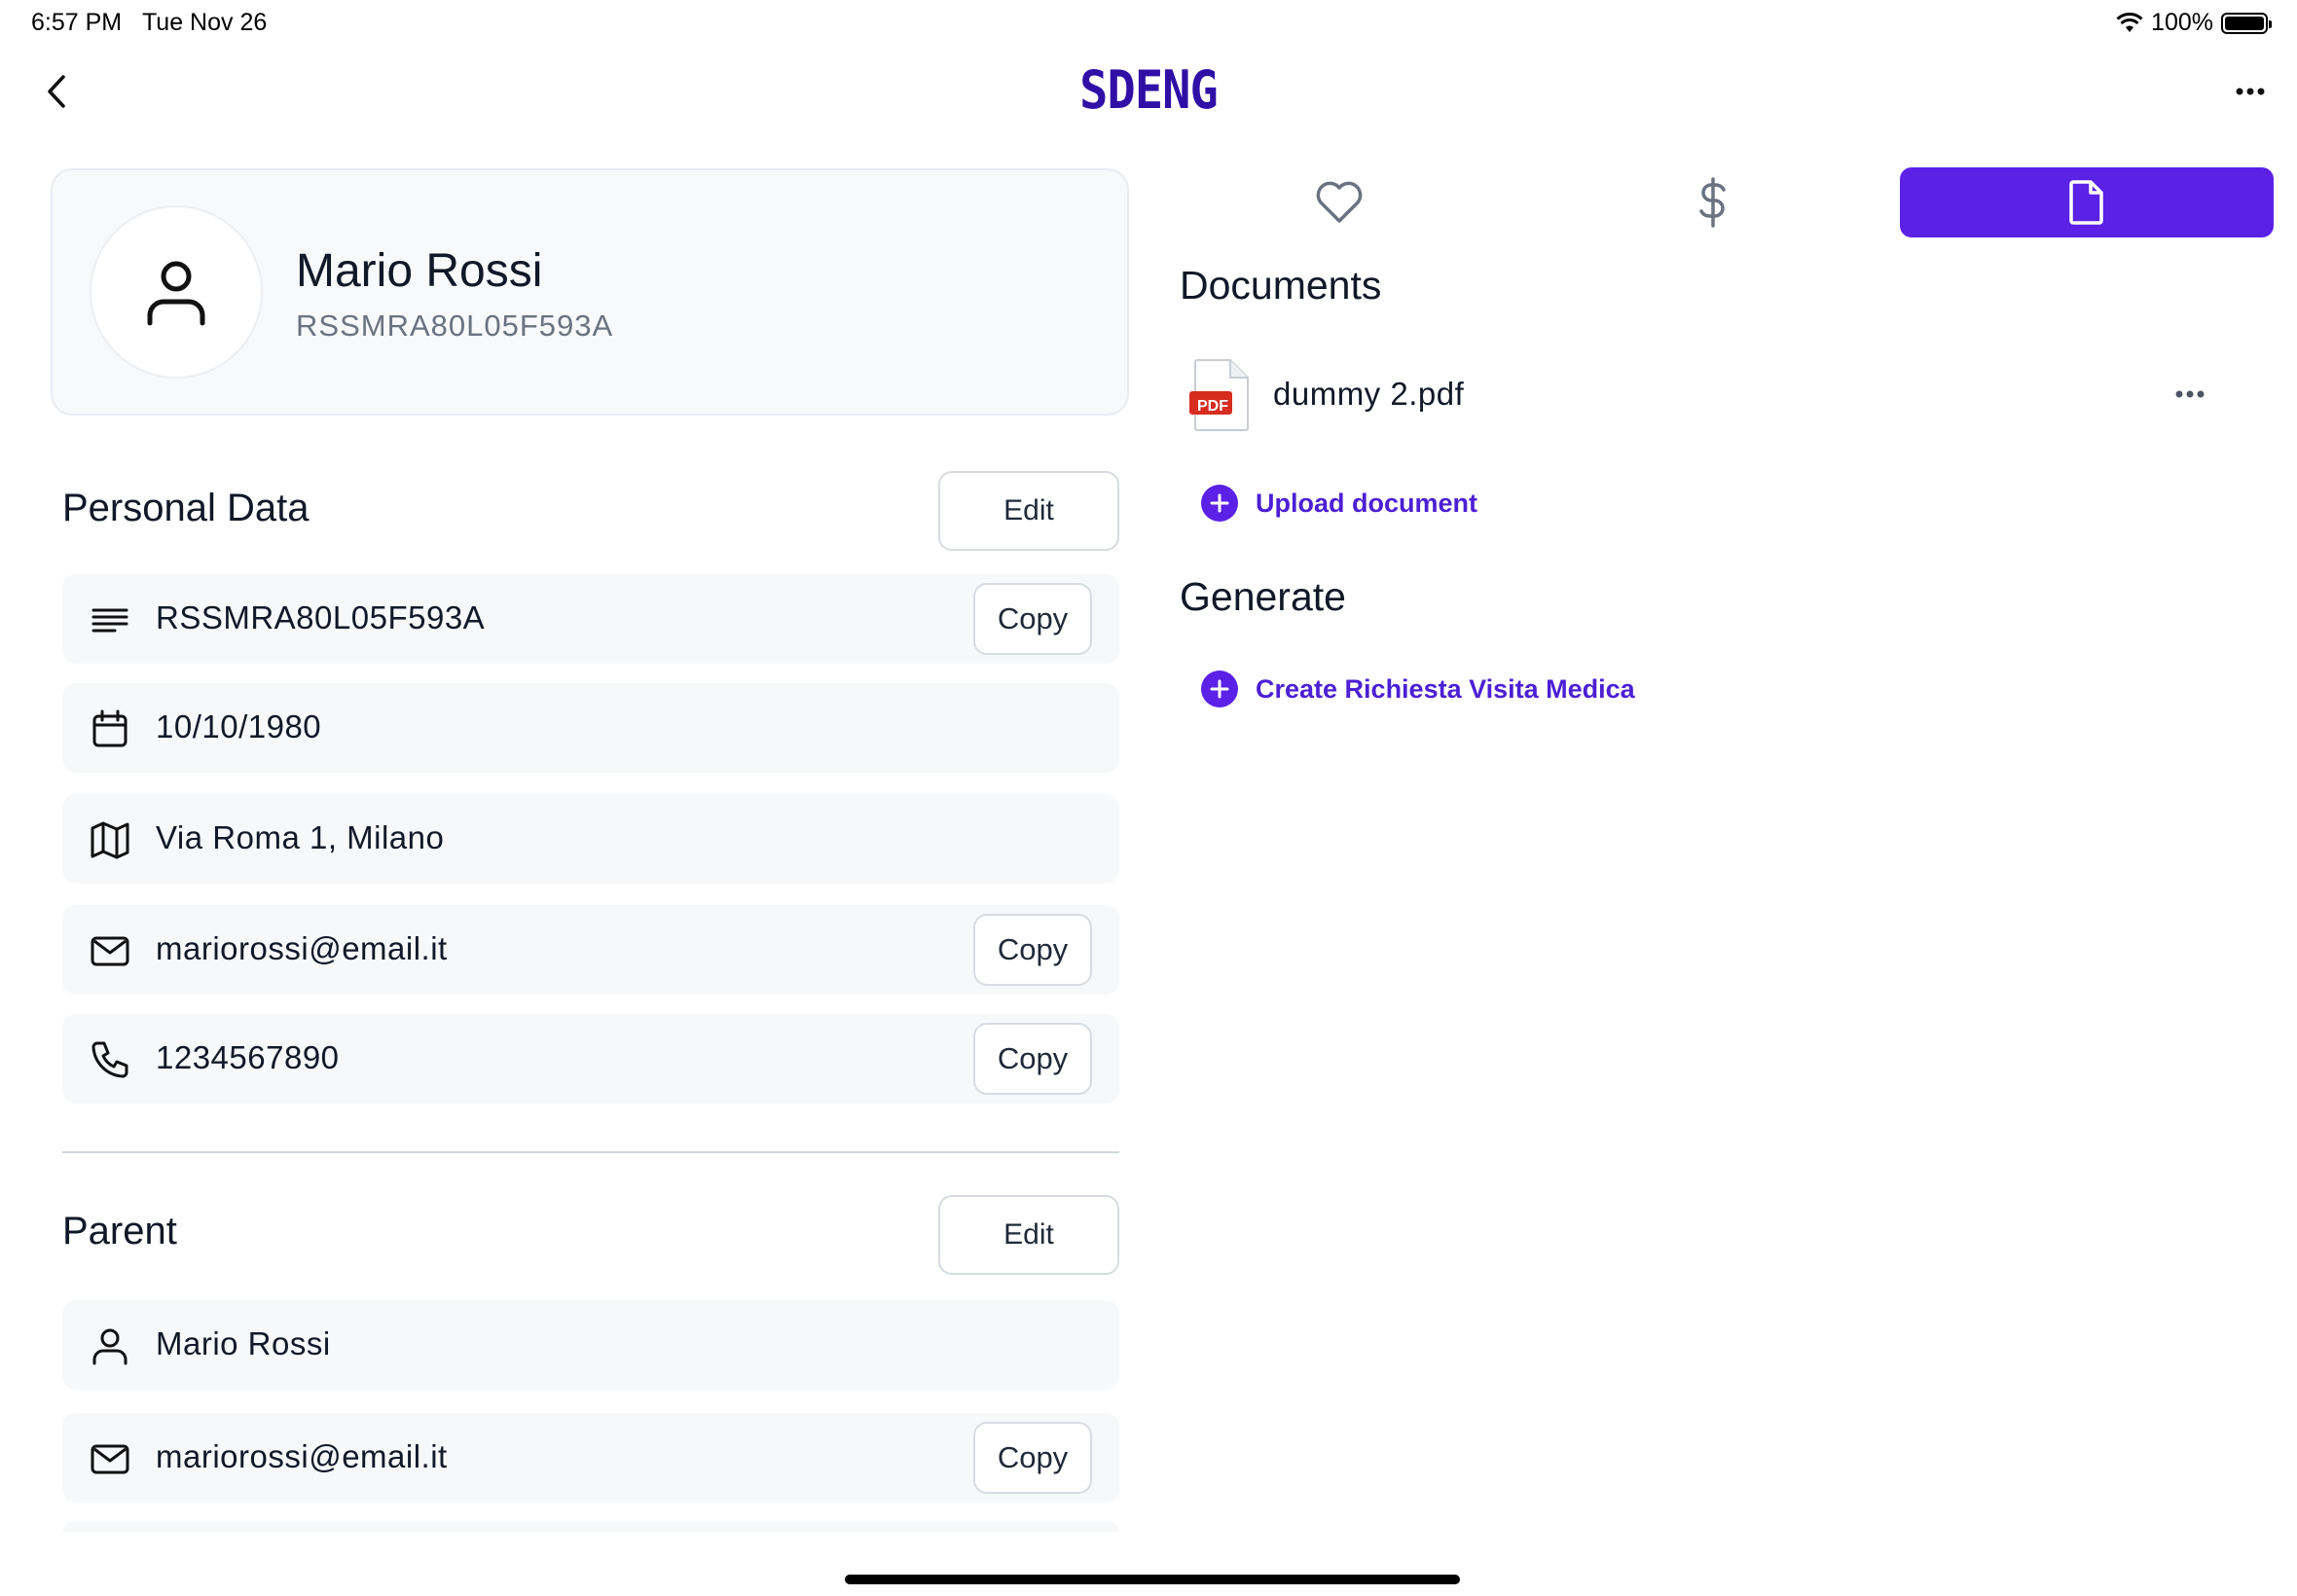 The image size is (2297, 1596). Describe the element at coordinates (590, 1059) in the screenshot. I see `info-row-phone: 1234567890 Copy` at that location.